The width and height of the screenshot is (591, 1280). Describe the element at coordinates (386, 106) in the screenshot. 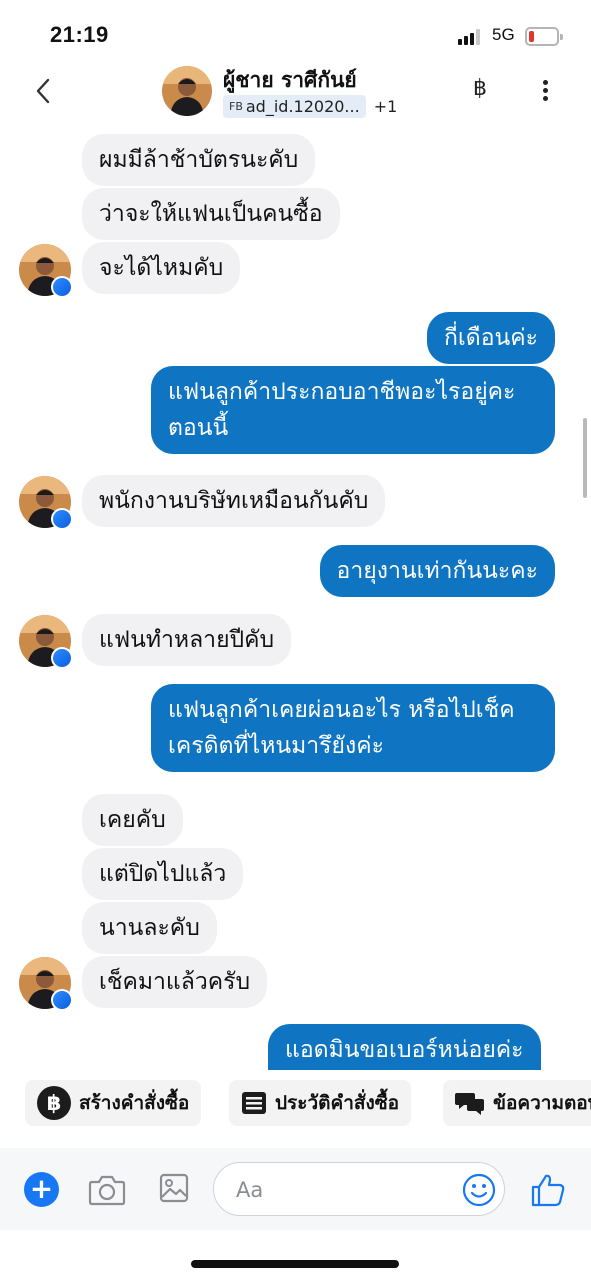

I see `extra-tags-count: +1` at that location.